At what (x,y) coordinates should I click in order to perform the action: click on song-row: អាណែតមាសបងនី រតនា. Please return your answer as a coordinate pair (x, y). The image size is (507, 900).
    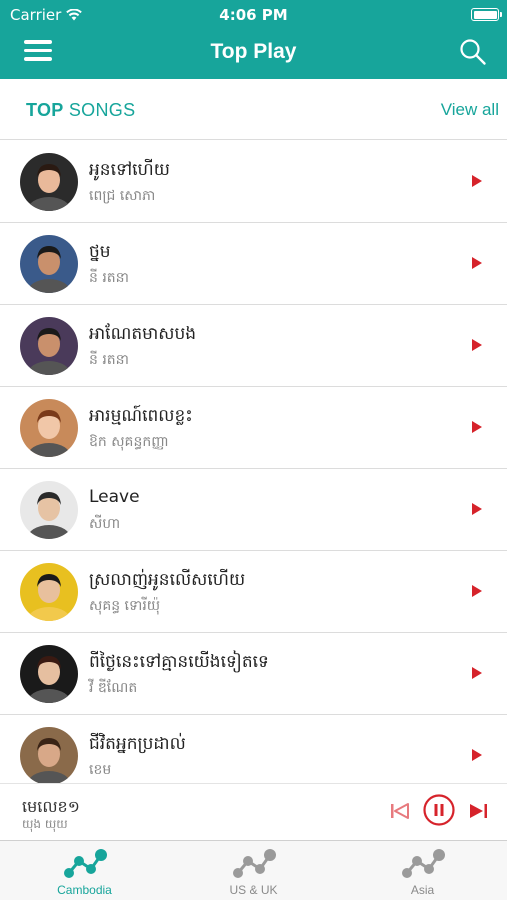
    Looking at the image, I should click on (253, 346).